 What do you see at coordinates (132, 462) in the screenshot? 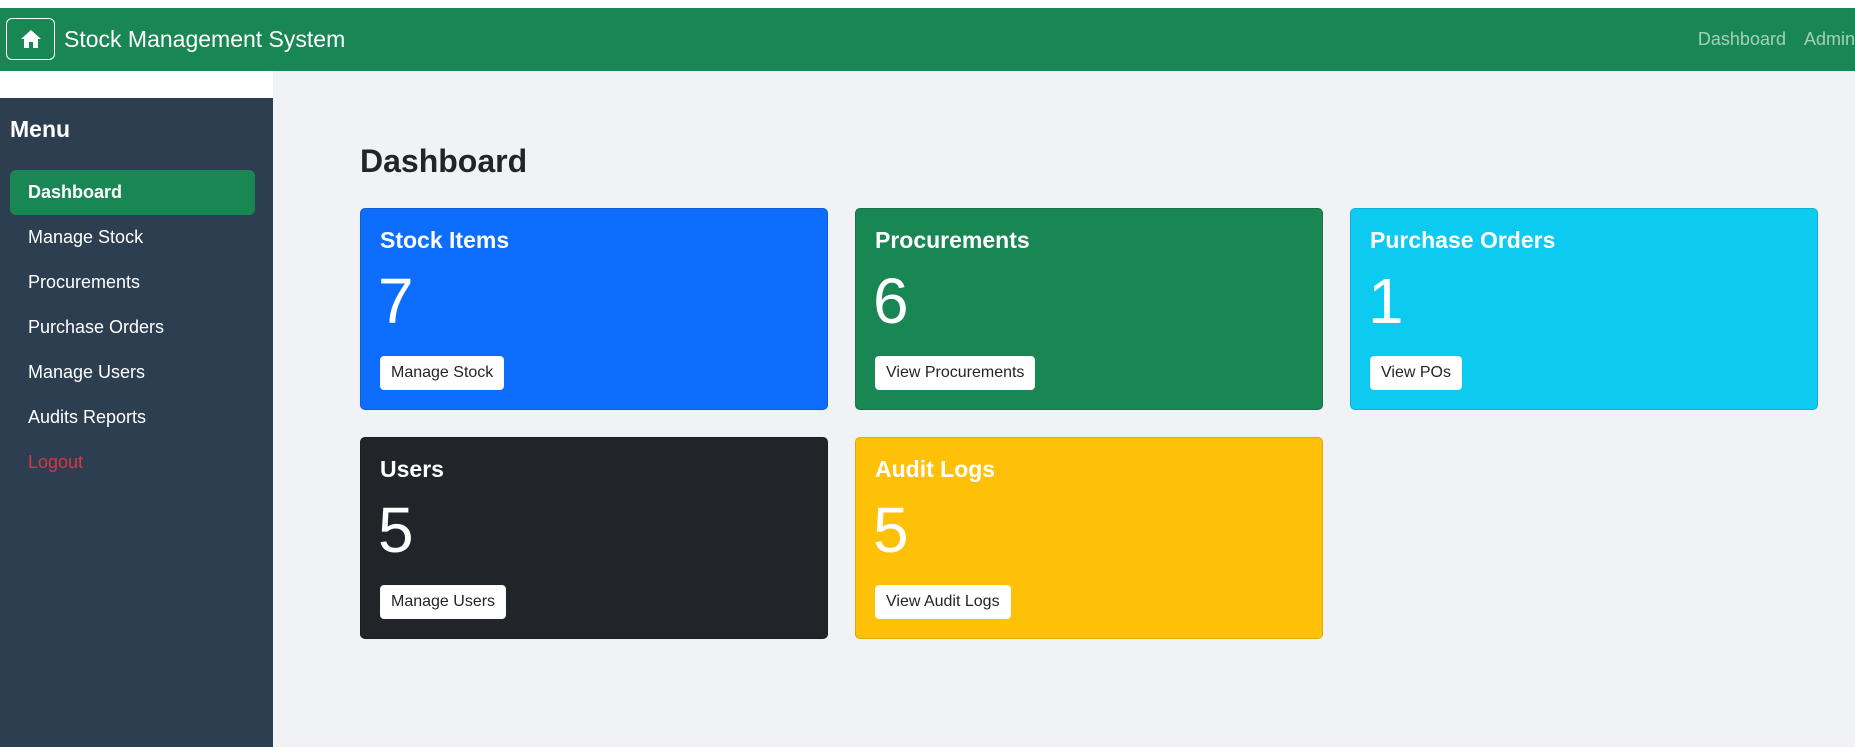
I see `sidebar-item-logout: Logout` at bounding box center [132, 462].